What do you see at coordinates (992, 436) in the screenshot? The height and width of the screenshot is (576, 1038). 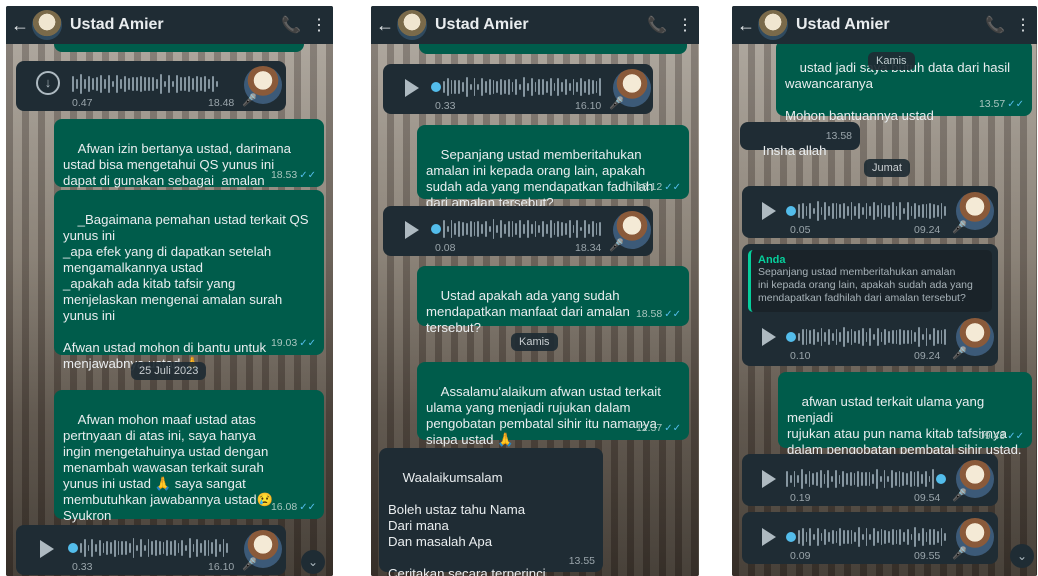 I see `message-time: 09.43` at bounding box center [992, 436].